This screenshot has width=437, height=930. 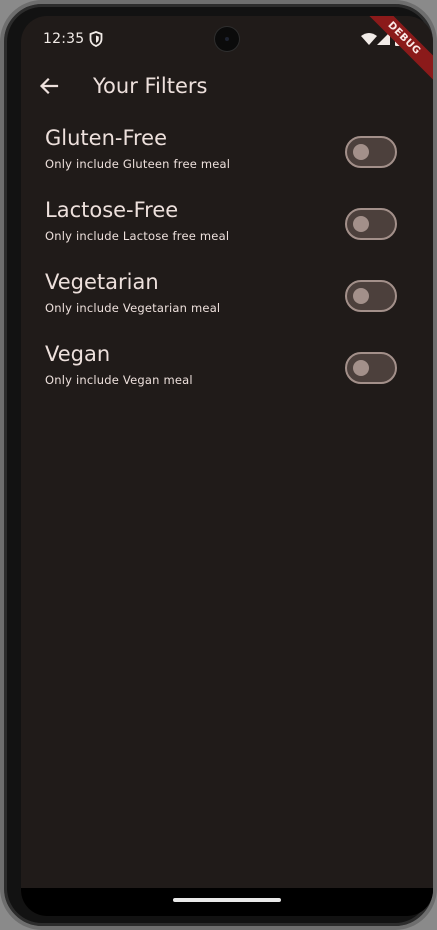 What do you see at coordinates (227, 90) in the screenshot?
I see `app-bar: Your Filters` at bounding box center [227, 90].